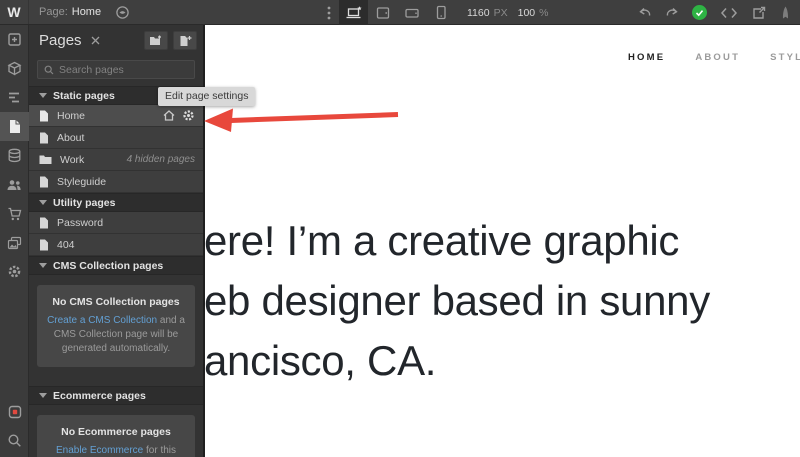  I want to click on nav-link-home: HOME, so click(646, 57).